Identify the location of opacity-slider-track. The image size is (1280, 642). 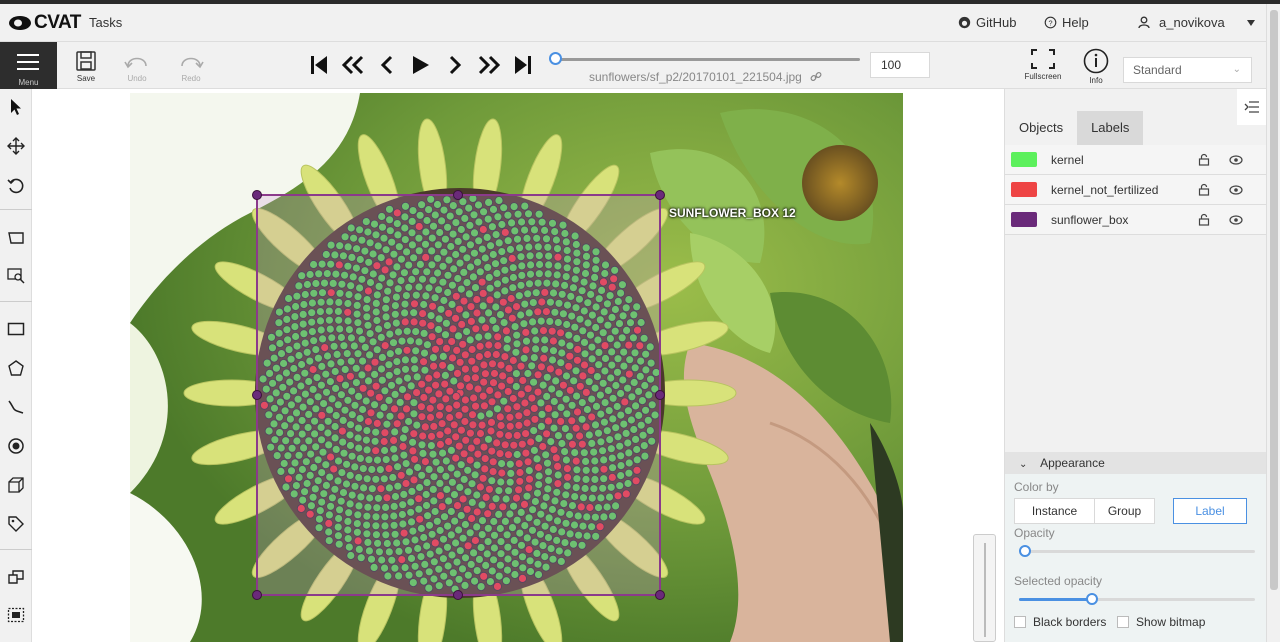
(1137, 551).